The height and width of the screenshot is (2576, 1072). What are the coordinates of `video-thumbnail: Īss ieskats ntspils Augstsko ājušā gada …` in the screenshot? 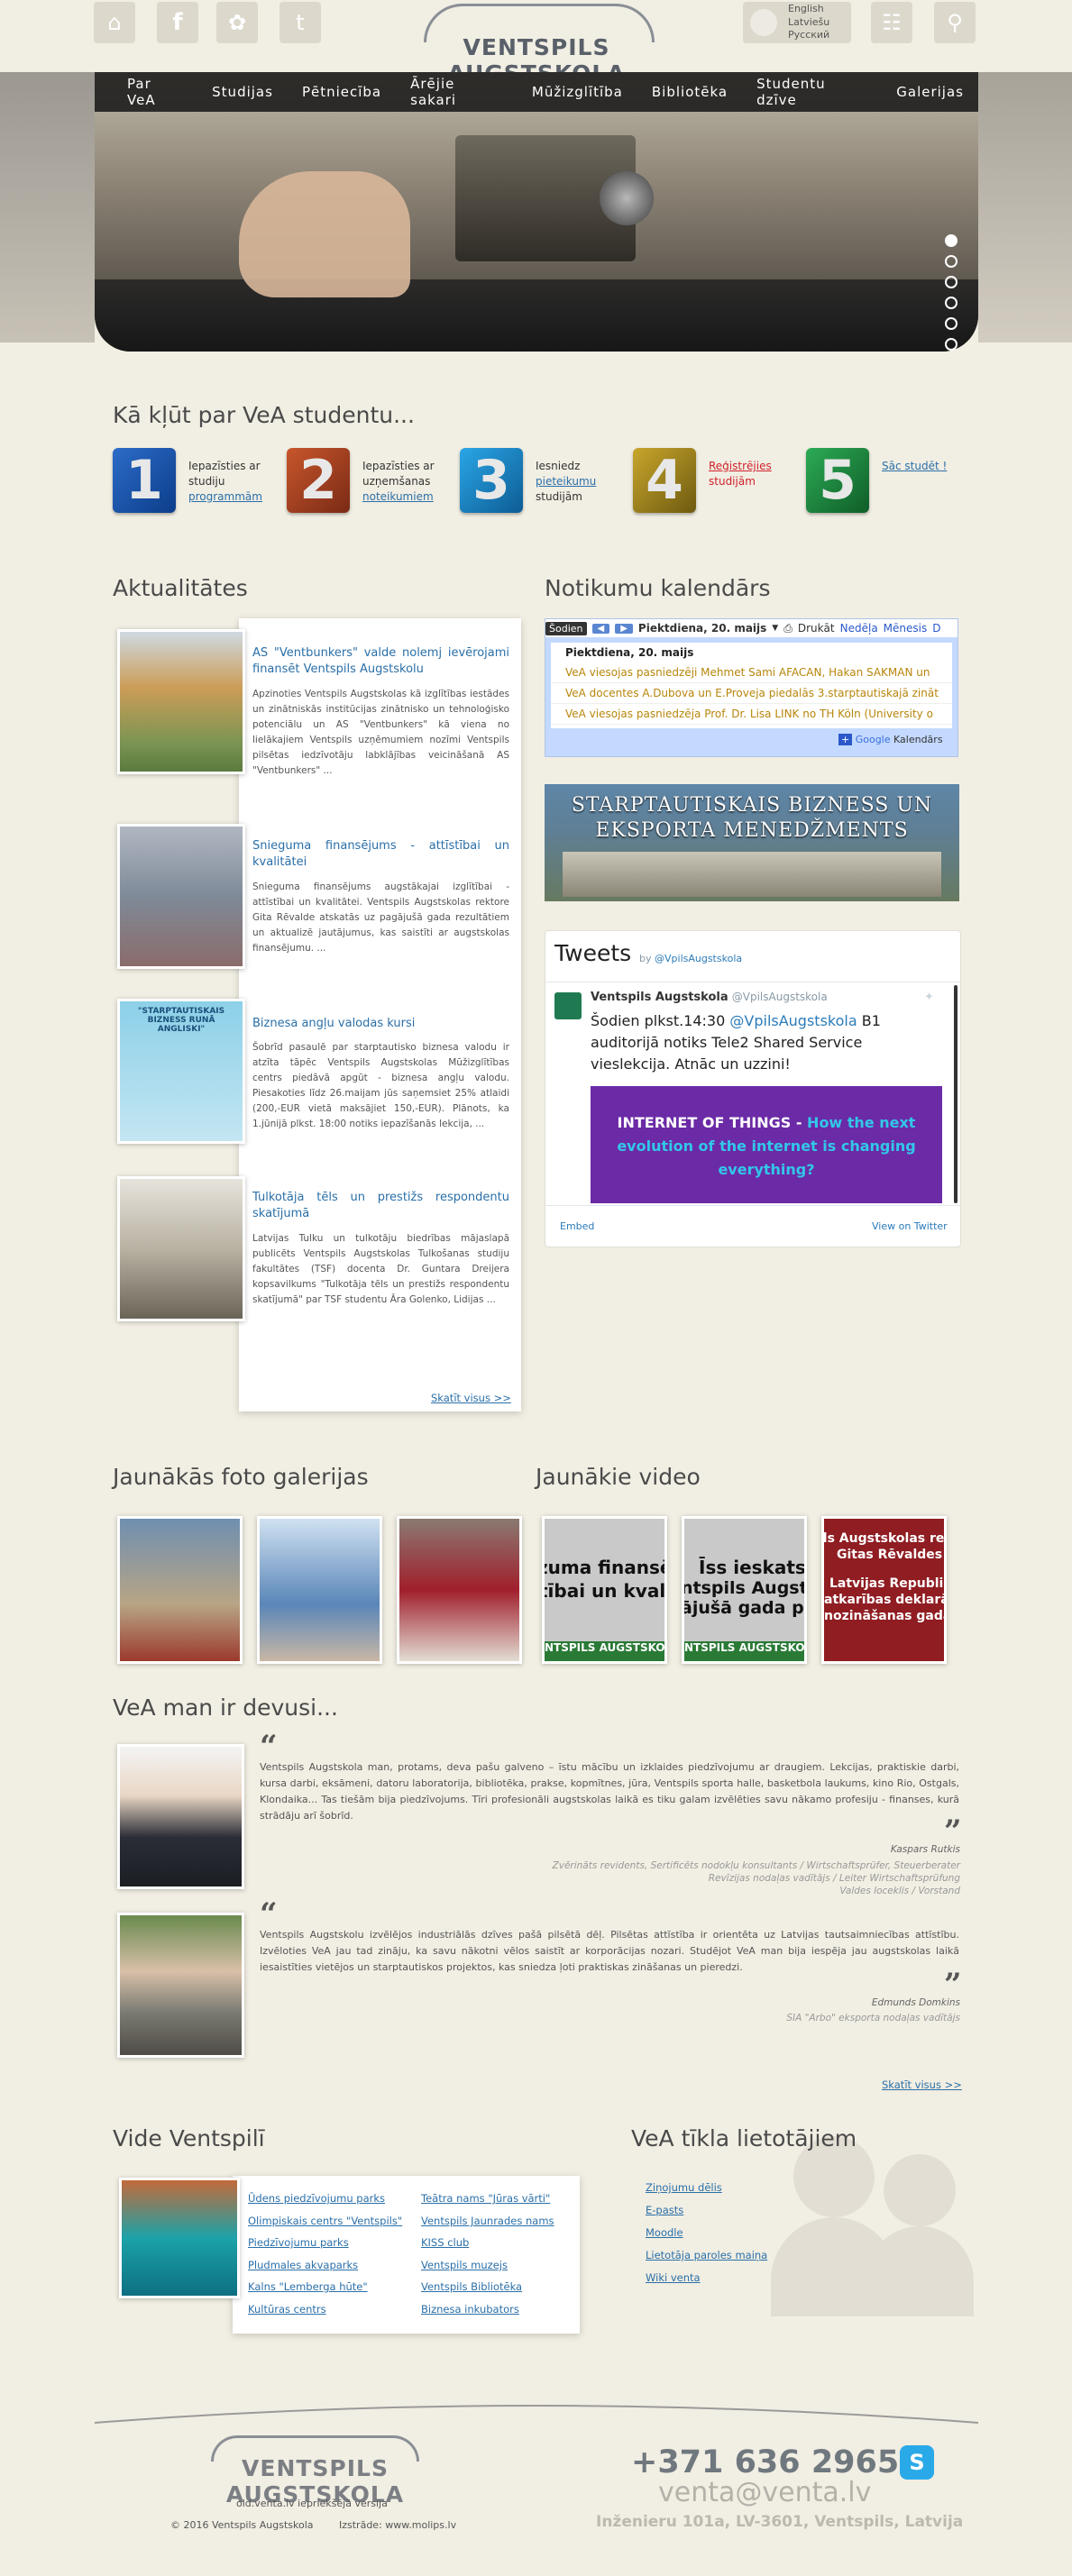 It's located at (744, 1590).